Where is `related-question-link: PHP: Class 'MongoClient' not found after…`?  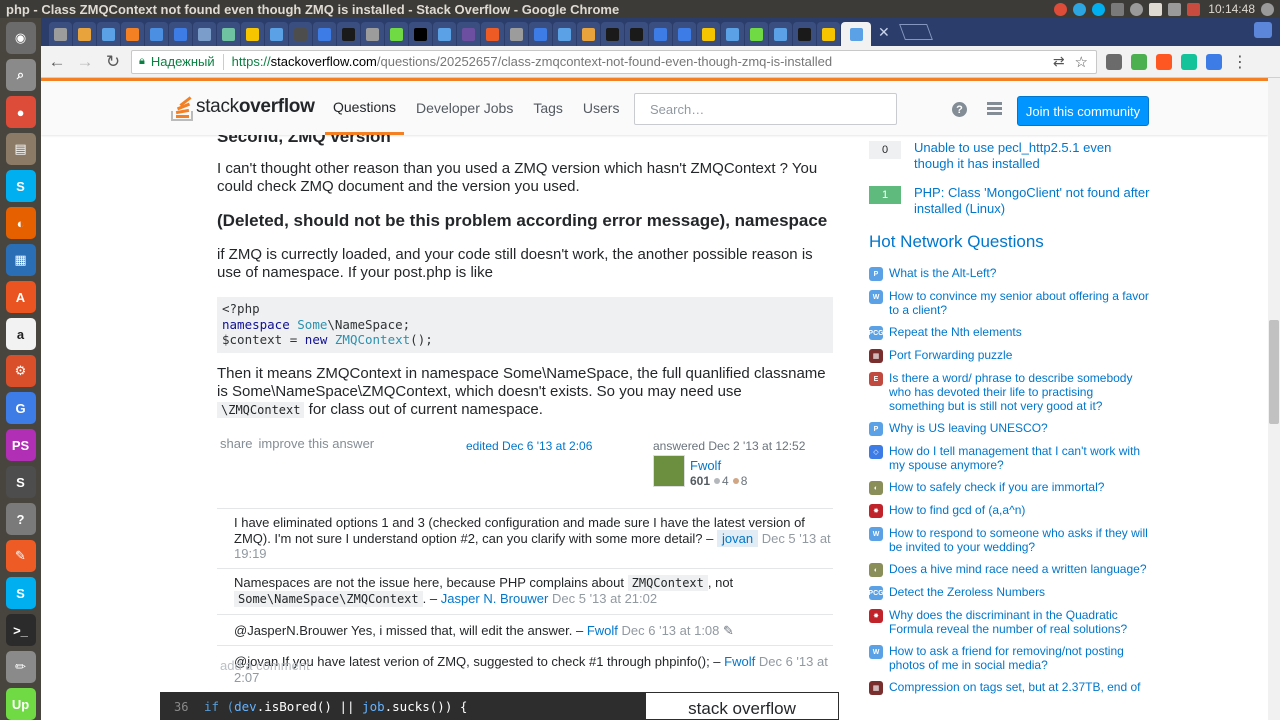 related-question-link: PHP: Class 'MongoClient' not found after… is located at coordinates (1032, 200).